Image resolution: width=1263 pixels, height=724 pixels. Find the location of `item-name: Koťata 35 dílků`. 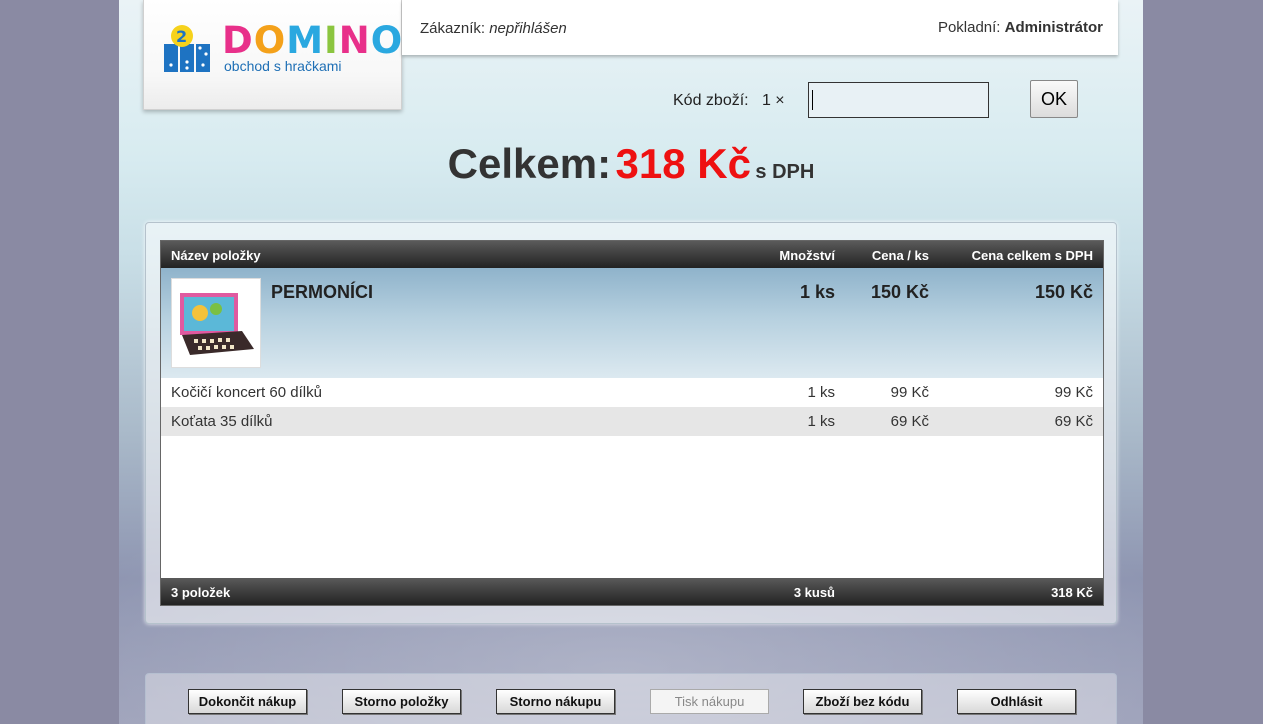

item-name: Koťata 35 dílků is located at coordinates (222, 421).